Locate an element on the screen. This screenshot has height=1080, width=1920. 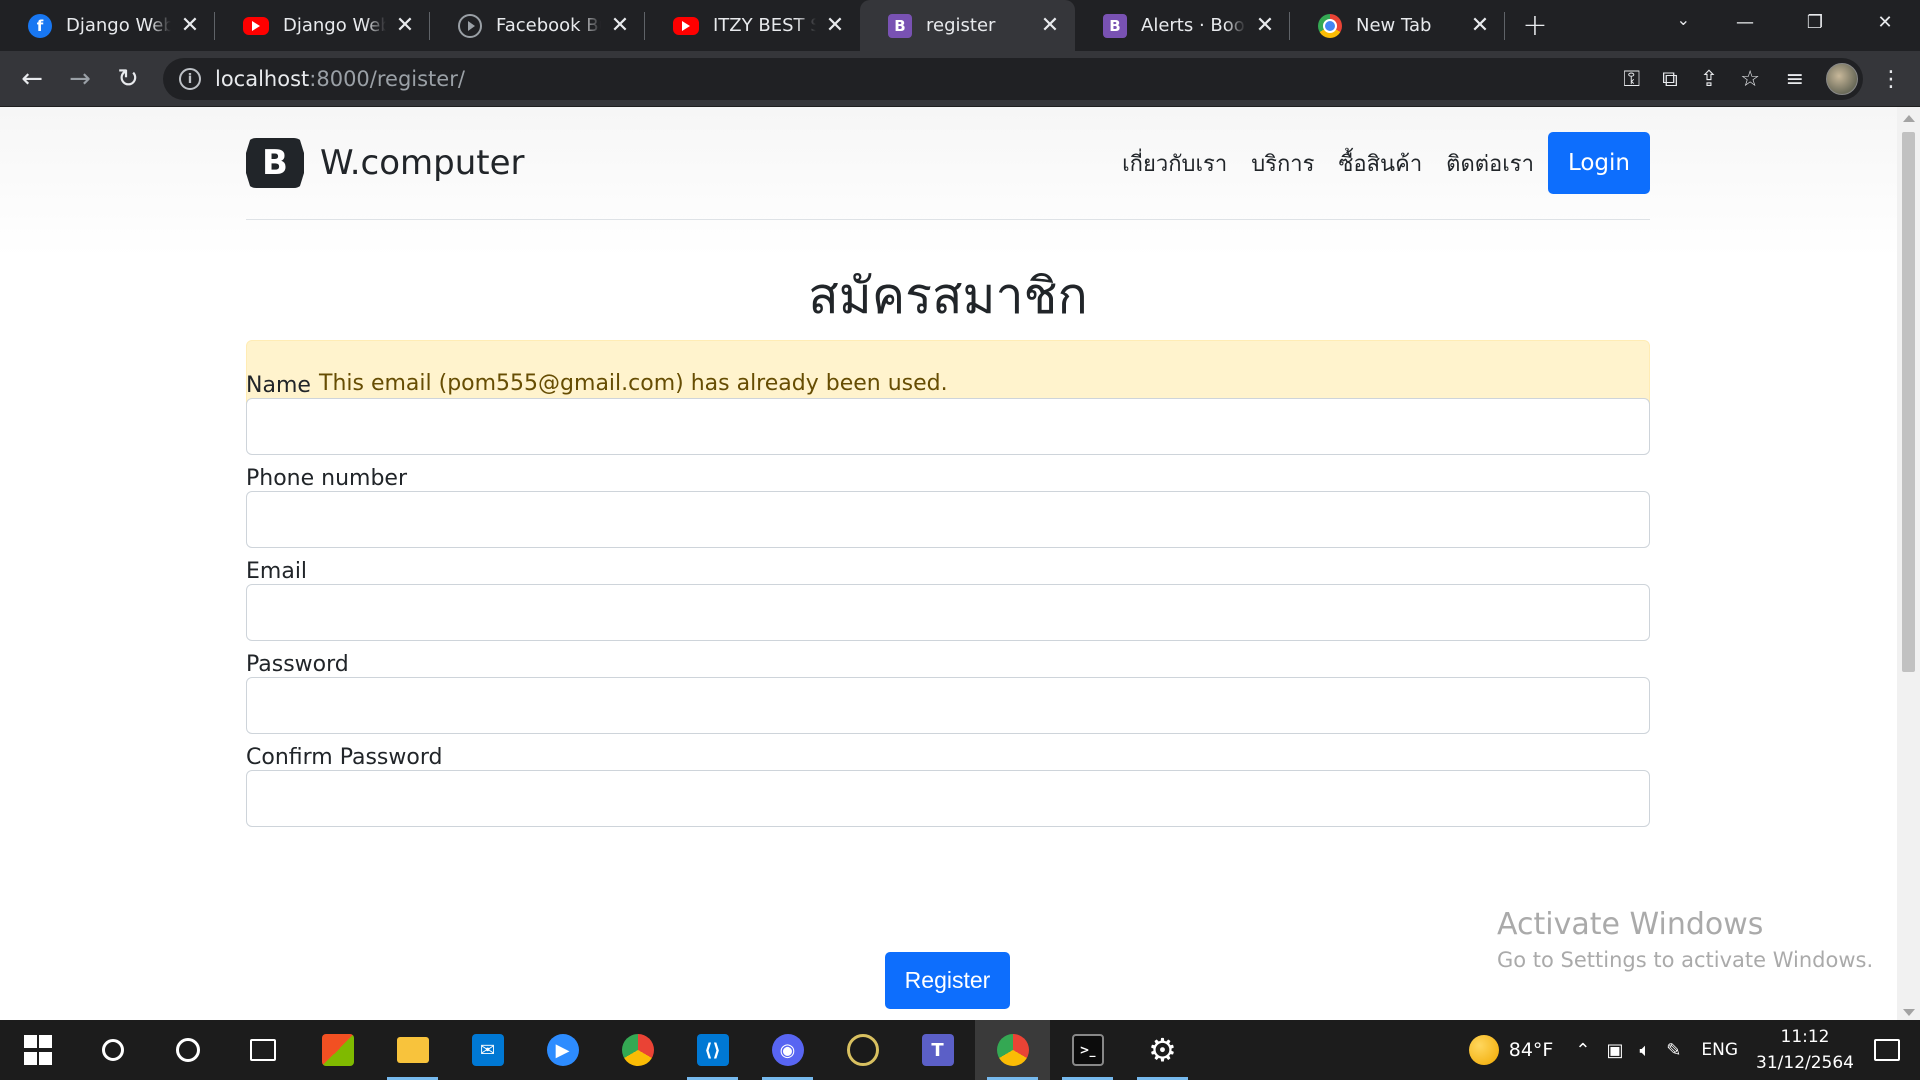
browser-tab: B Alerts · Bootstr ✕ is located at coordinates (1182, 25).